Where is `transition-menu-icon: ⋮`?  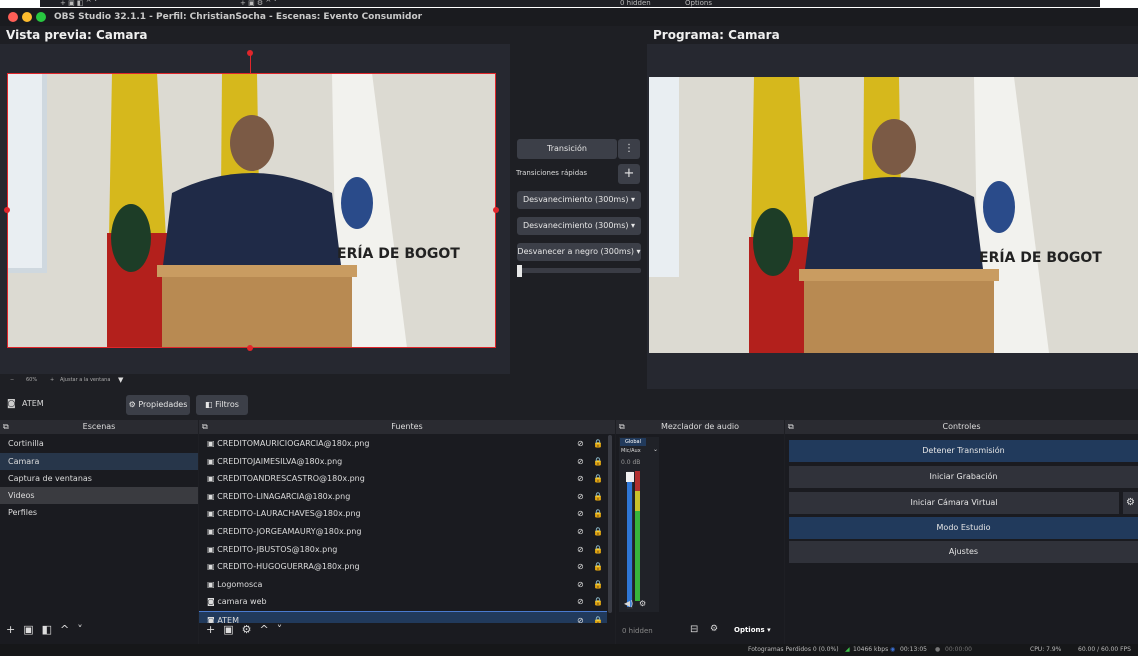 transition-menu-icon: ⋮ is located at coordinates (629, 149).